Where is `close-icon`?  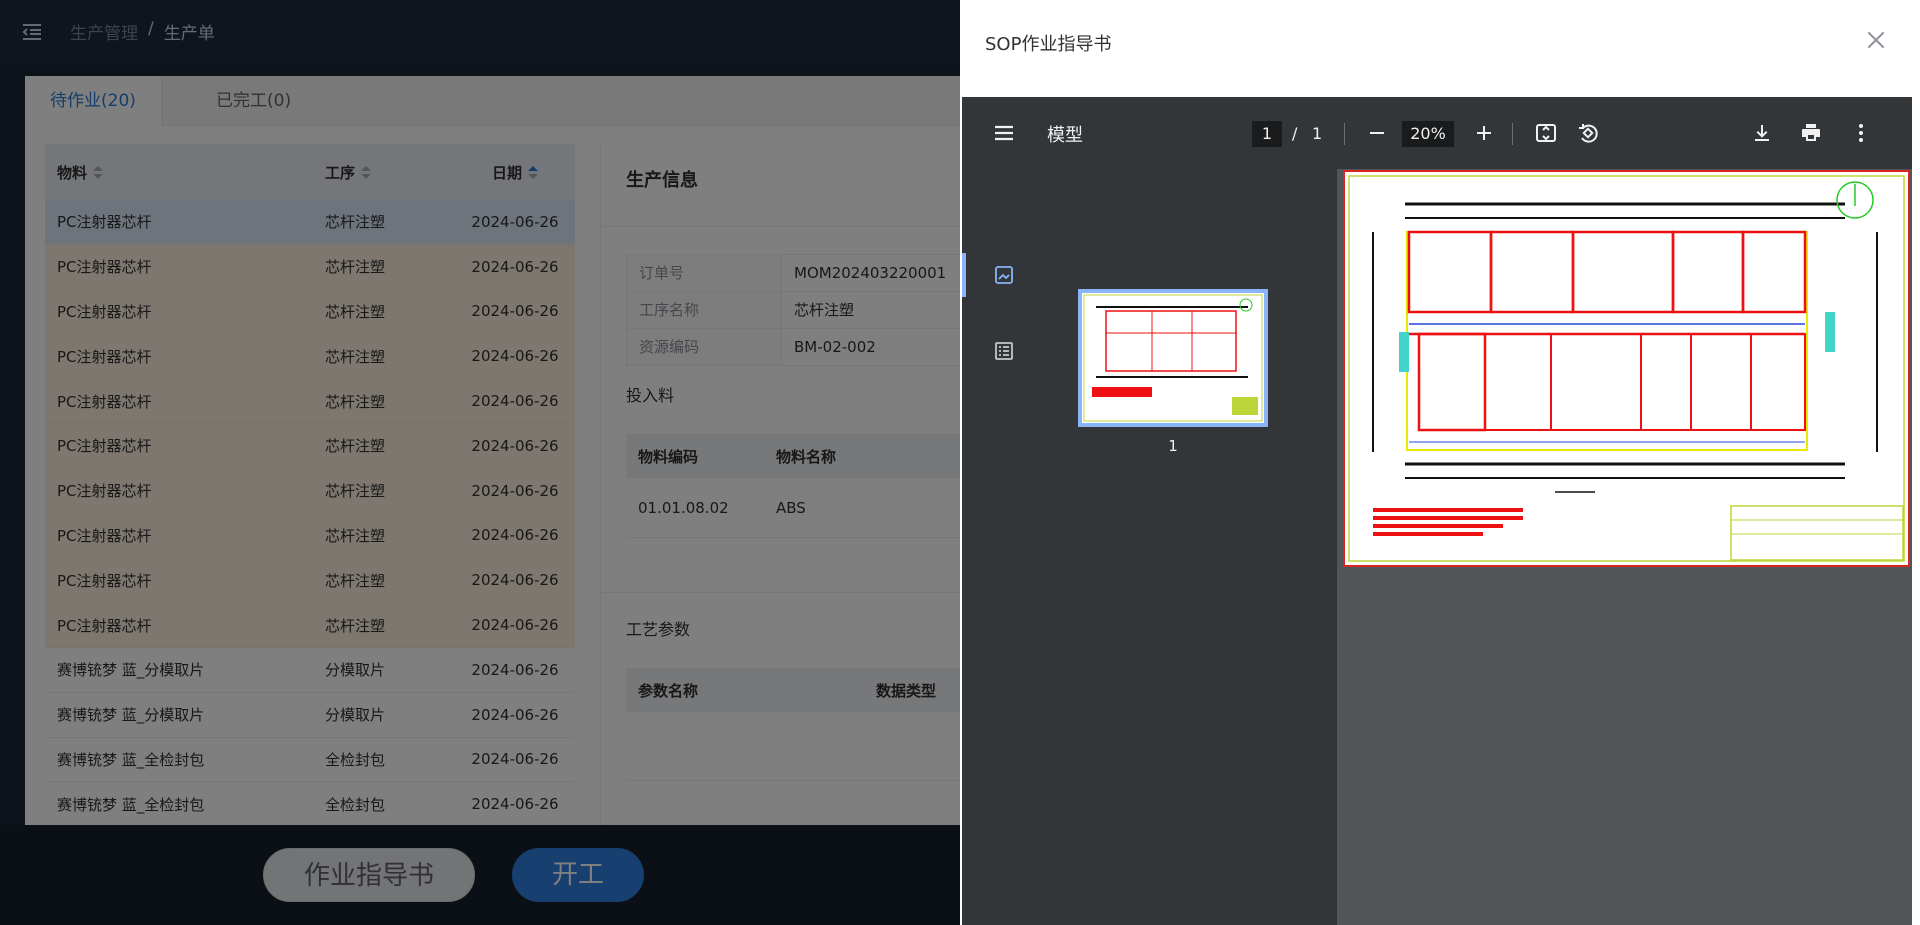 close-icon is located at coordinates (1876, 40).